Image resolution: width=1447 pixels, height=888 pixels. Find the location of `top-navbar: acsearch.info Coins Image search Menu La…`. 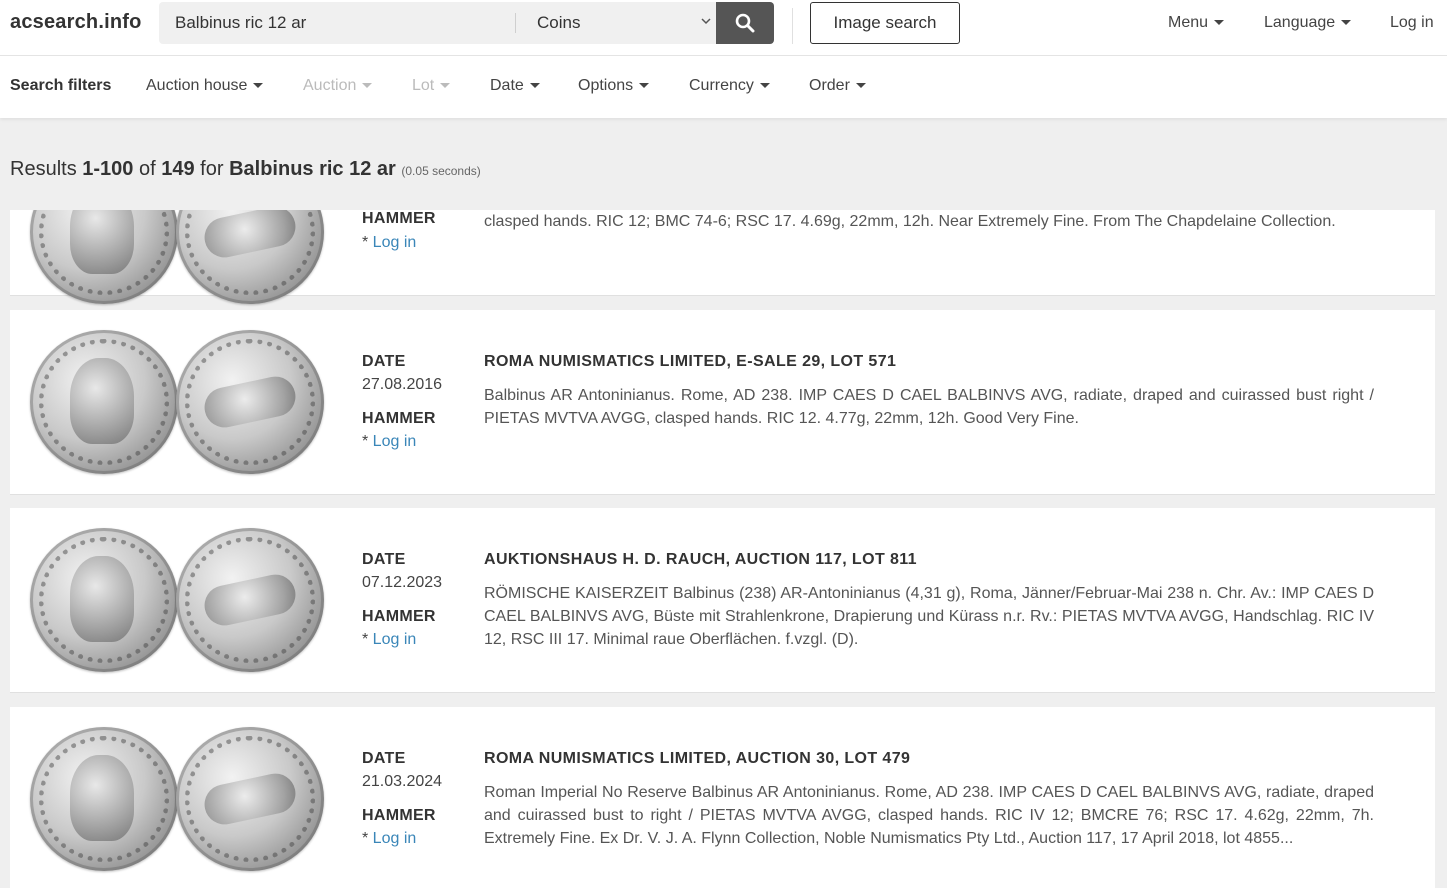

top-navbar: acsearch.info Coins Image search Menu La… is located at coordinates (723, 28).